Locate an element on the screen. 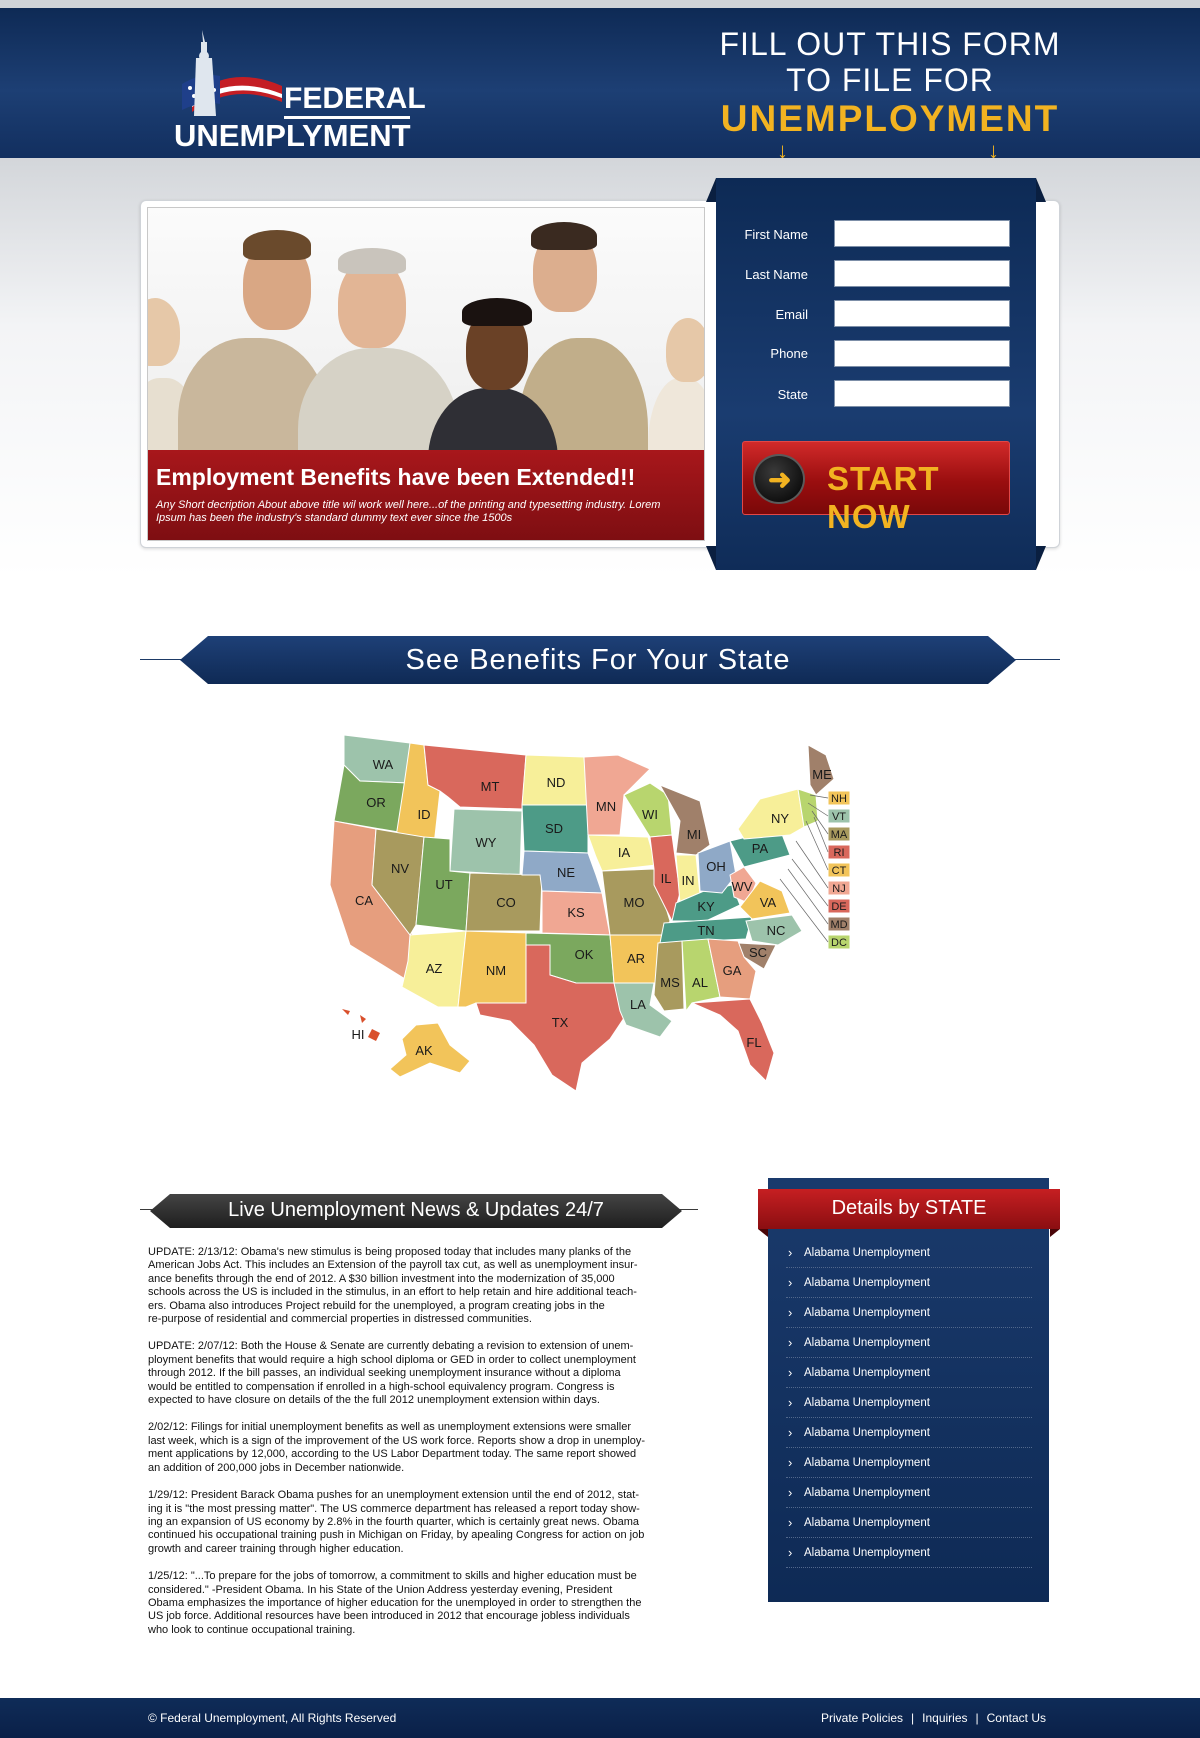 The width and height of the screenshot is (1200, 1738). state-nm: NM is located at coordinates (494, 969).